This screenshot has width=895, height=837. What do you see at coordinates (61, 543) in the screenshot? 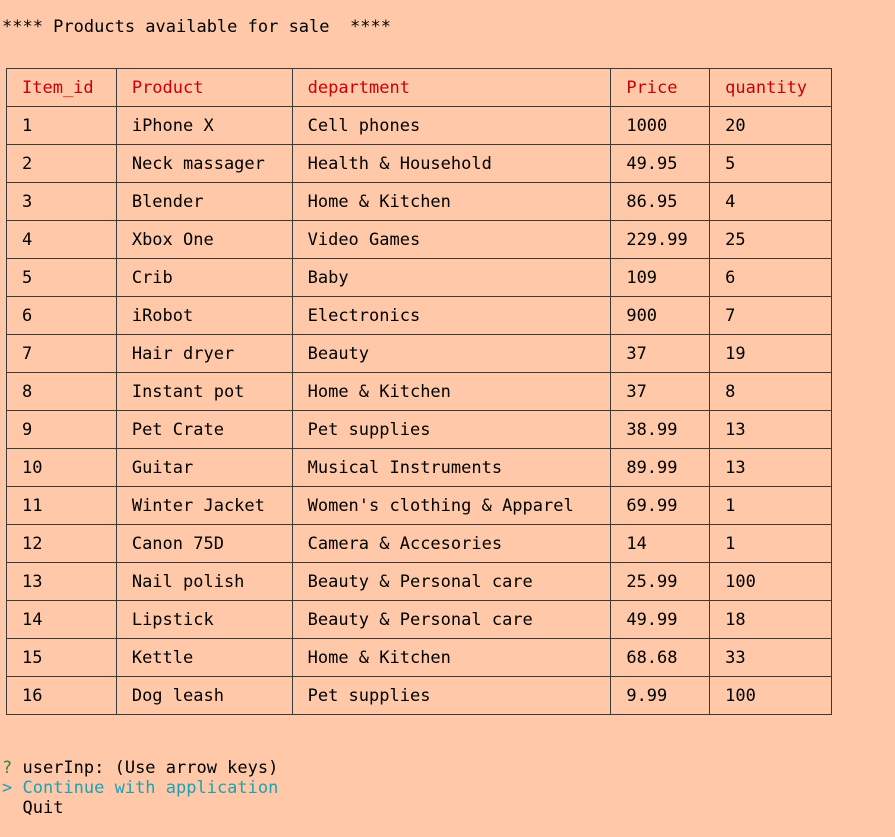
I see `cell-item-id: 12` at bounding box center [61, 543].